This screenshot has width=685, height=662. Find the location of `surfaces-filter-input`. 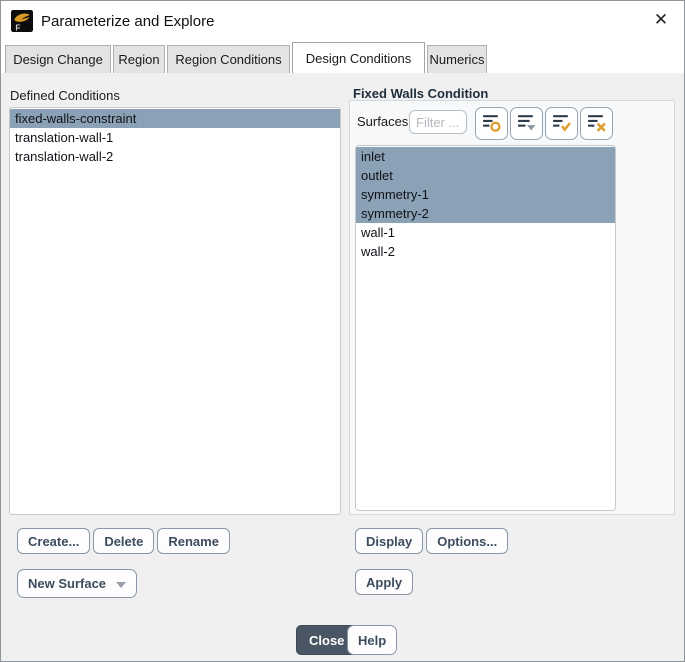

surfaces-filter-input is located at coordinates (438, 122).